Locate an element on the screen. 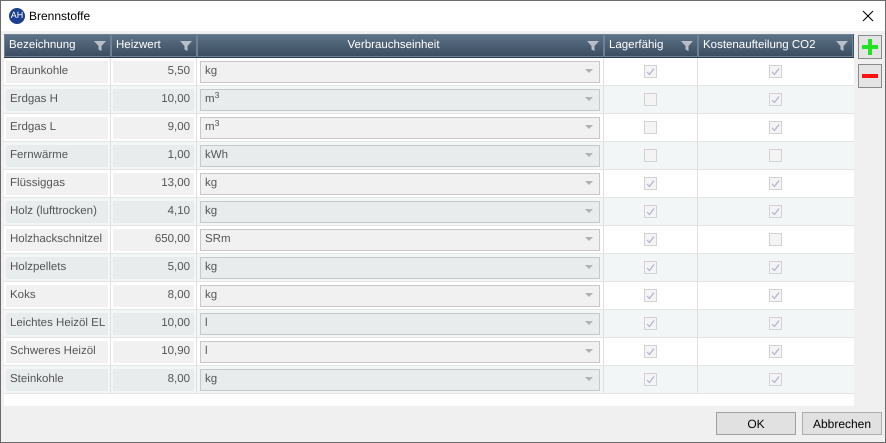  table-cell: Leichtes Heizöl EL is located at coordinates (57, 323).